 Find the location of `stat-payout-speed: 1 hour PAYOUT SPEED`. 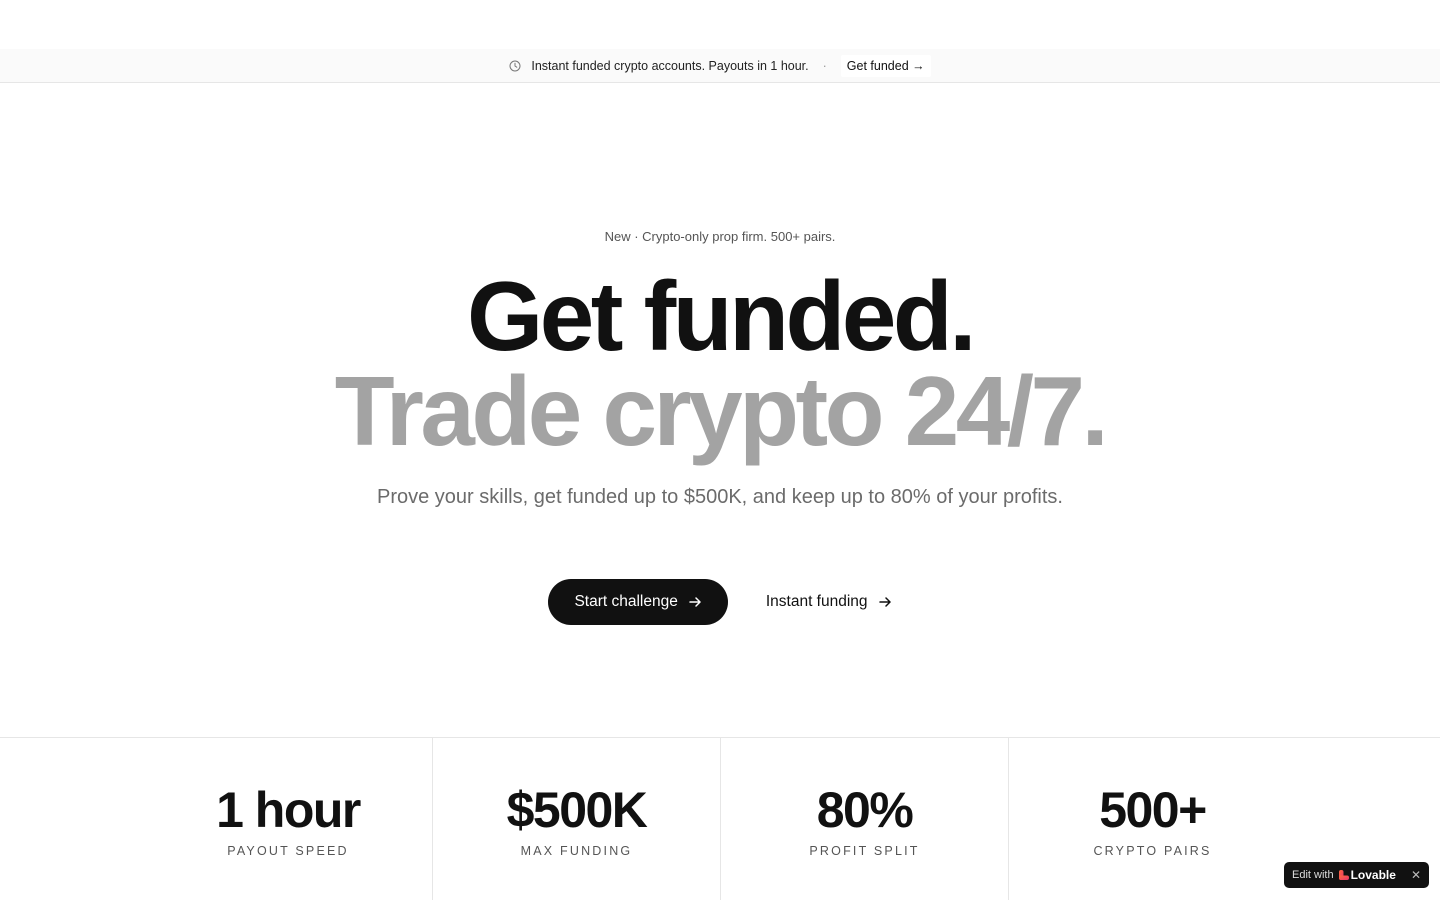

stat-payout-speed: 1 hour PAYOUT SPEED is located at coordinates (288, 819).